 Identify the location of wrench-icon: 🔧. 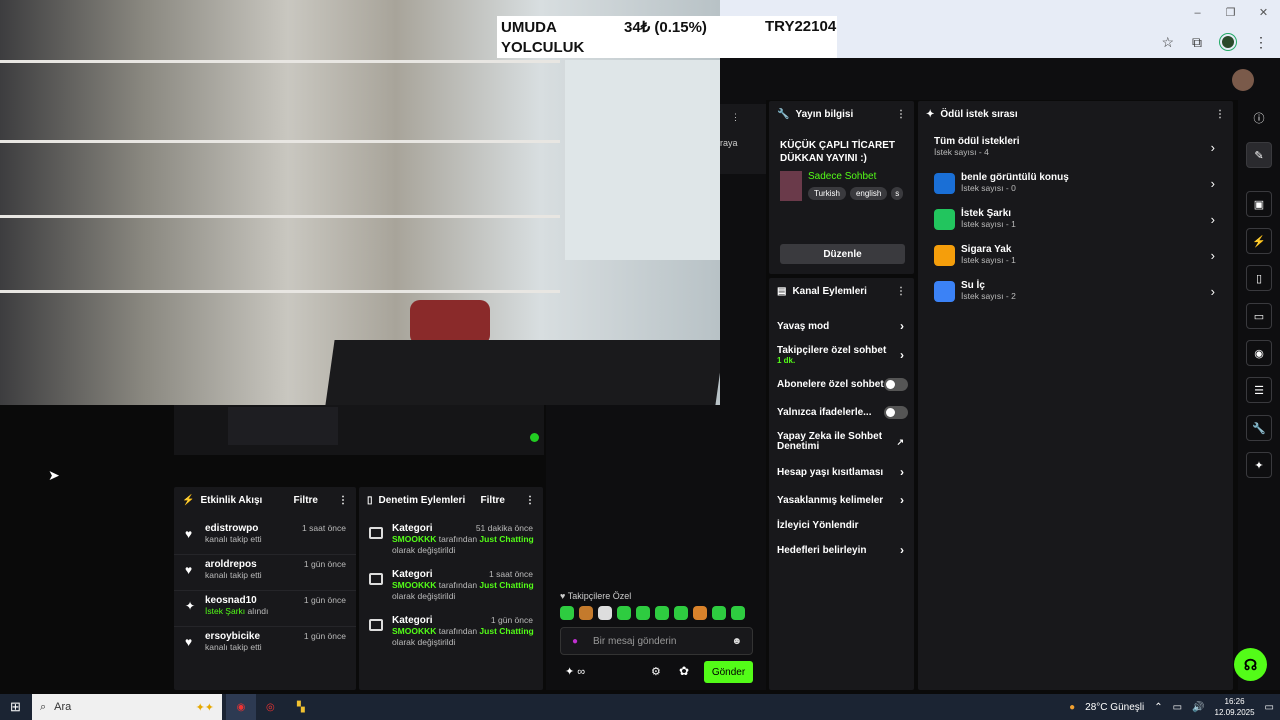
(1259, 428).